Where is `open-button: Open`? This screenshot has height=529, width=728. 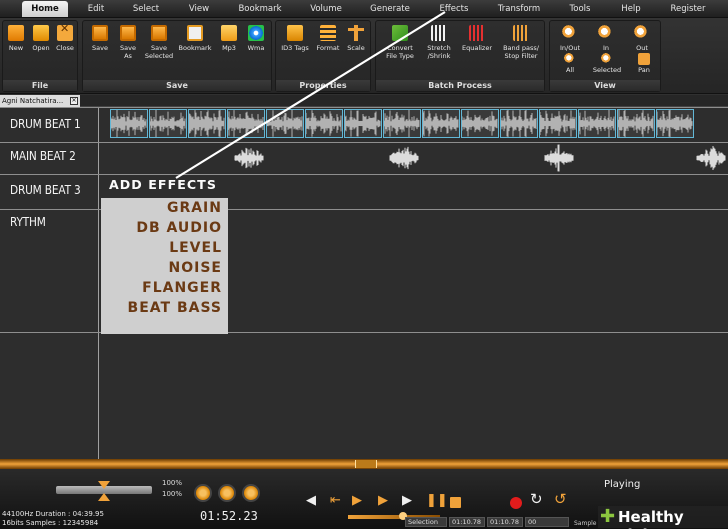 open-button: Open is located at coordinates (41, 38).